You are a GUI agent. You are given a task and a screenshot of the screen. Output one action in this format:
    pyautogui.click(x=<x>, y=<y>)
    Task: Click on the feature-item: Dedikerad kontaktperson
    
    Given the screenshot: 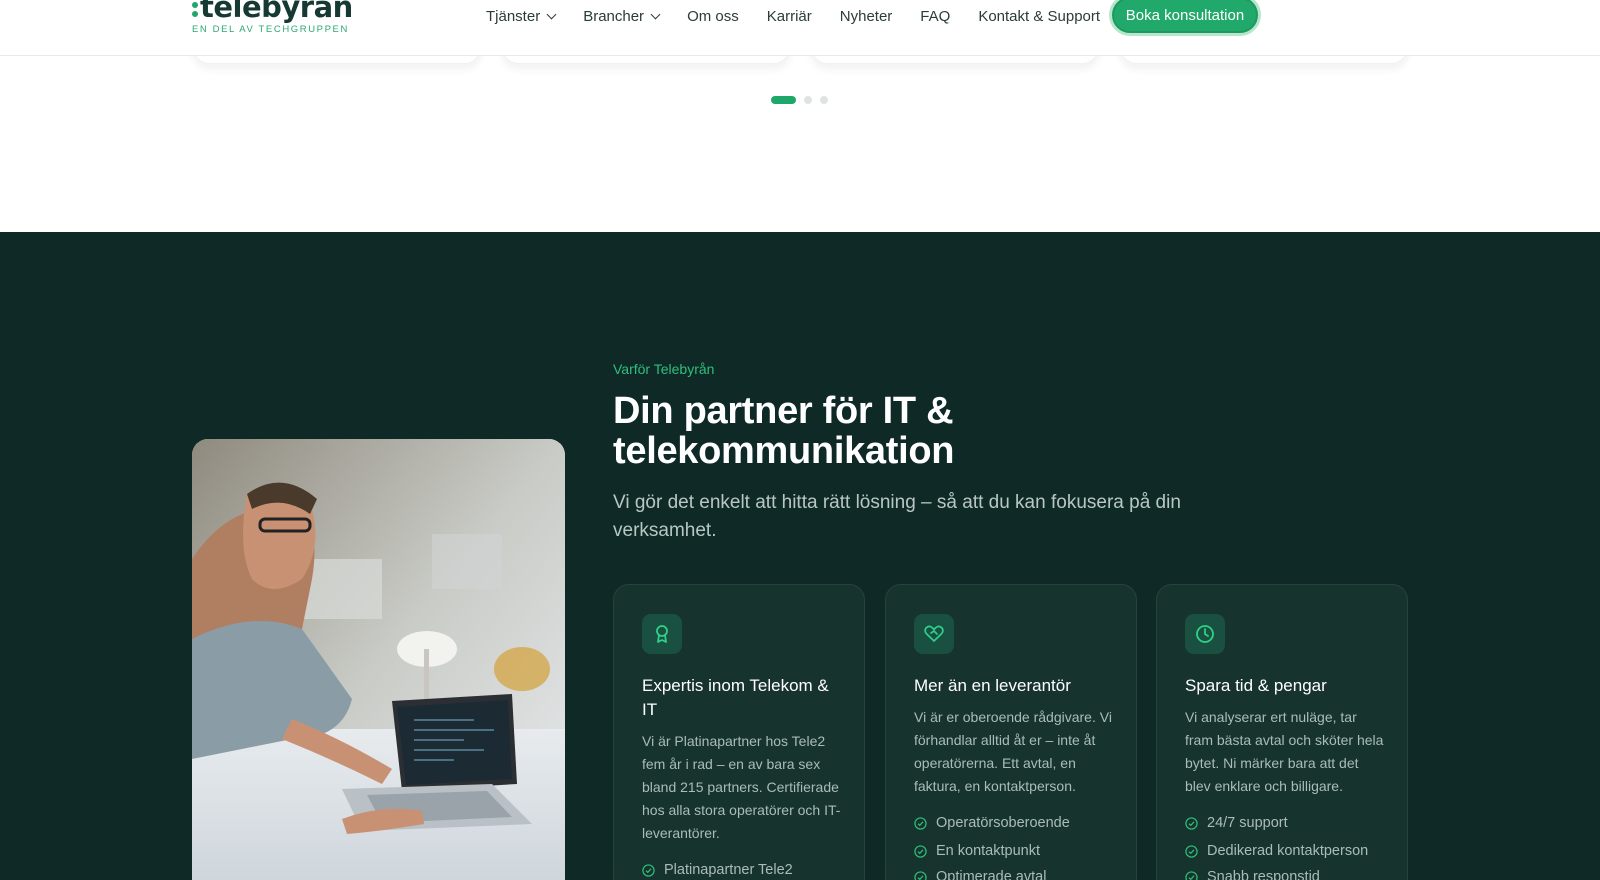 What is the action you would take?
    pyautogui.click(x=1276, y=851)
    